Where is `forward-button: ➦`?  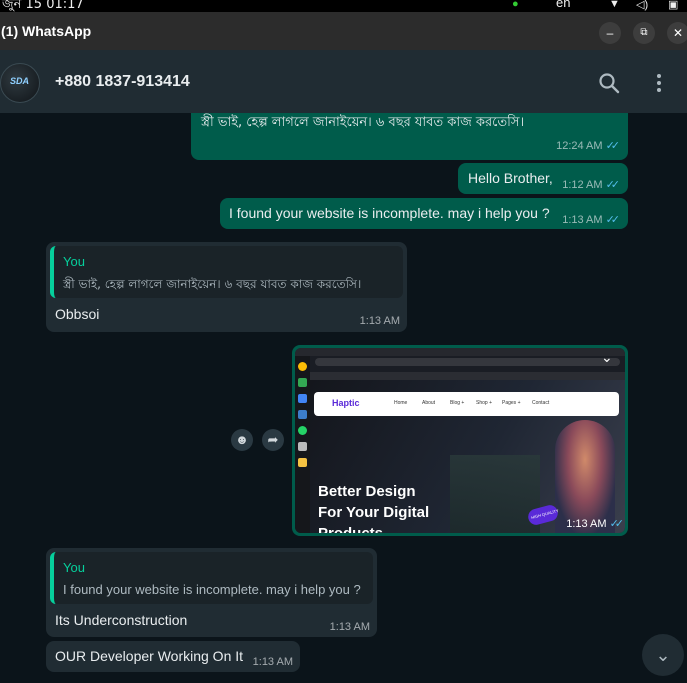 forward-button: ➦ is located at coordinates (273, 440).